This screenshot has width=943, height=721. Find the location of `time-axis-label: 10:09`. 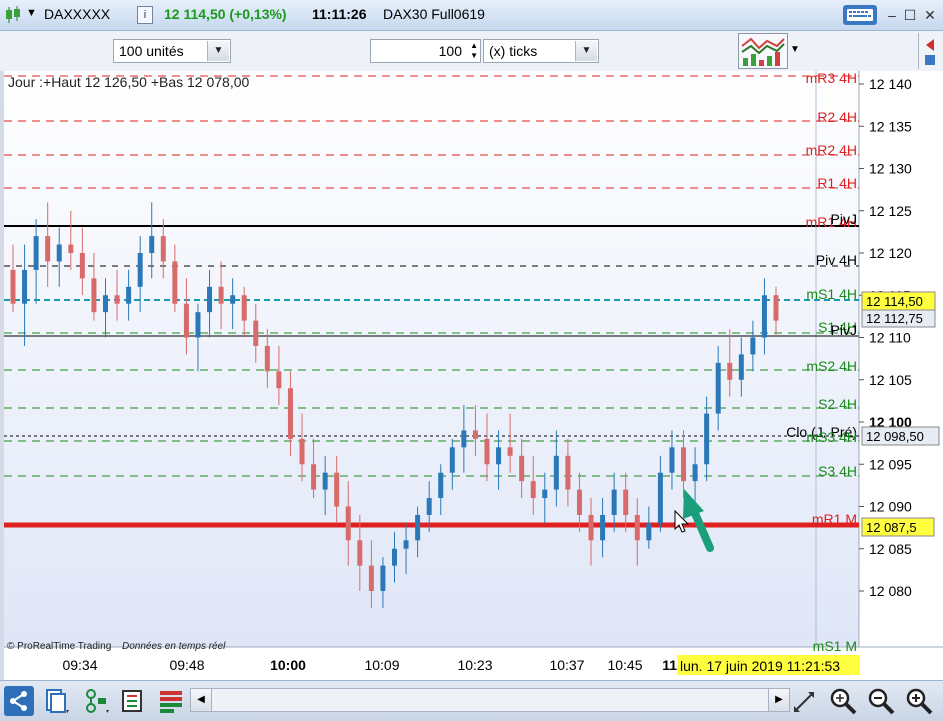

time-axis-label: 10:09 is located at coordinates (381, 665).